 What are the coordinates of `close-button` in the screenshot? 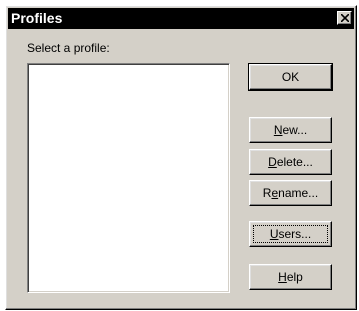 It's located at (344, 18).